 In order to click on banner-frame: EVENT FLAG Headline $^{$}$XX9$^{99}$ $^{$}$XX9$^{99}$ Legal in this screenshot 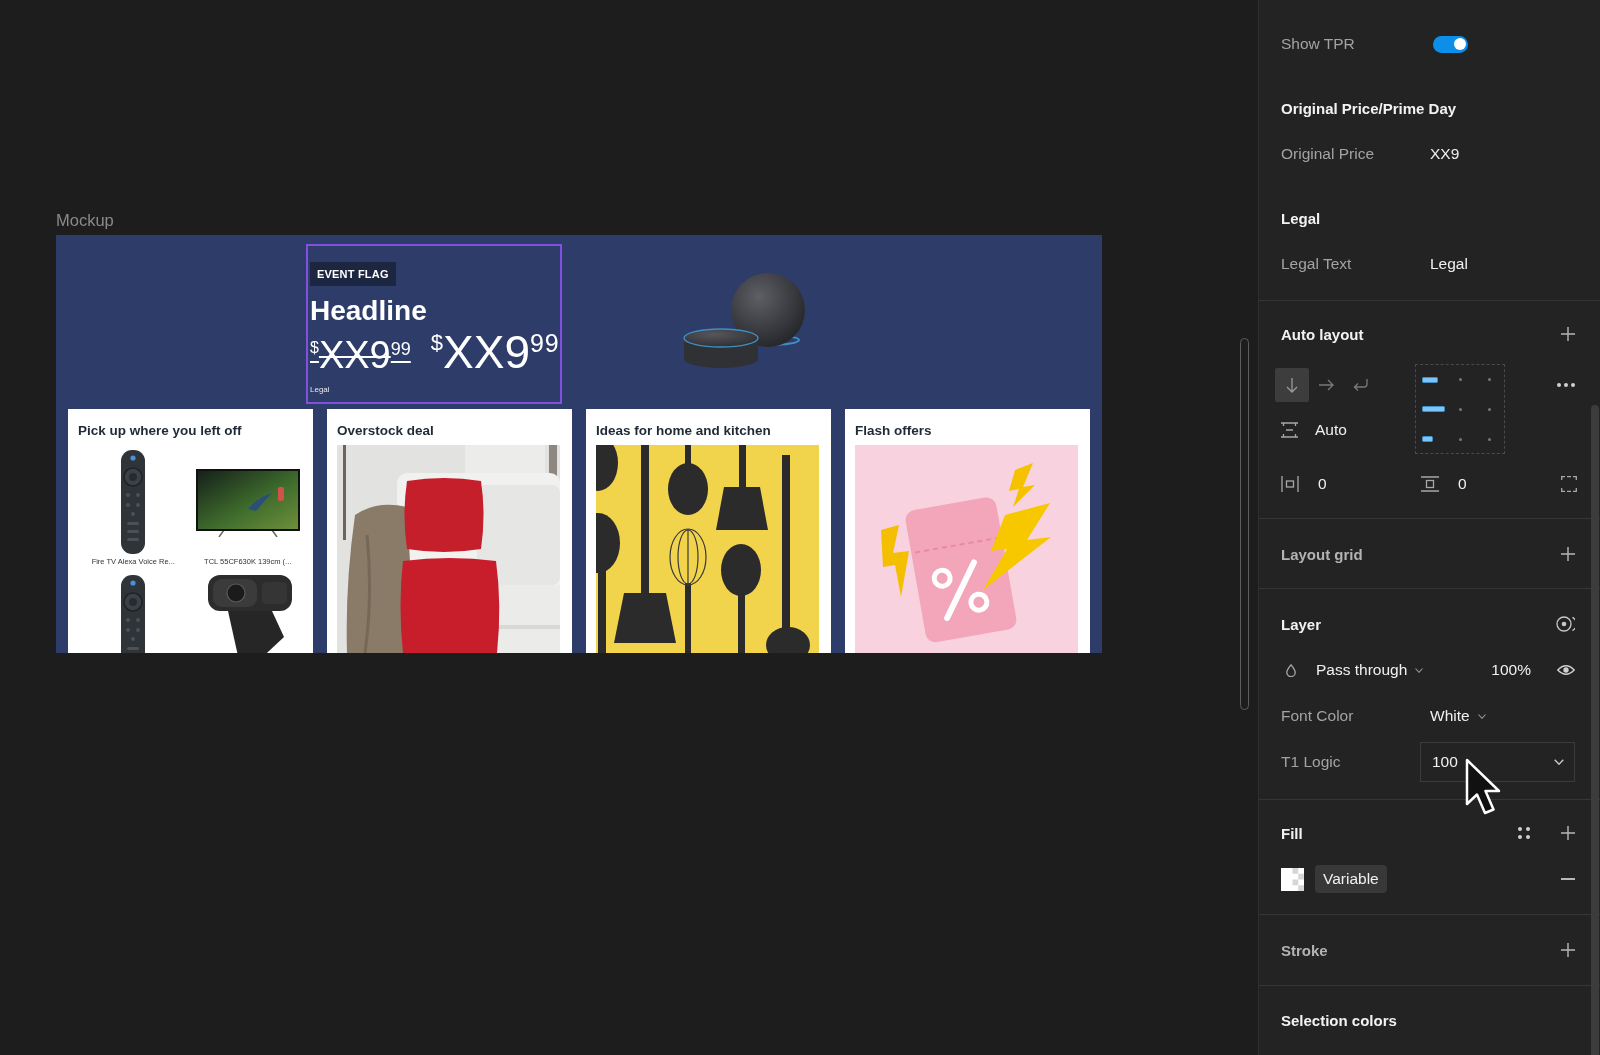, I will do `click(434, 324)`.